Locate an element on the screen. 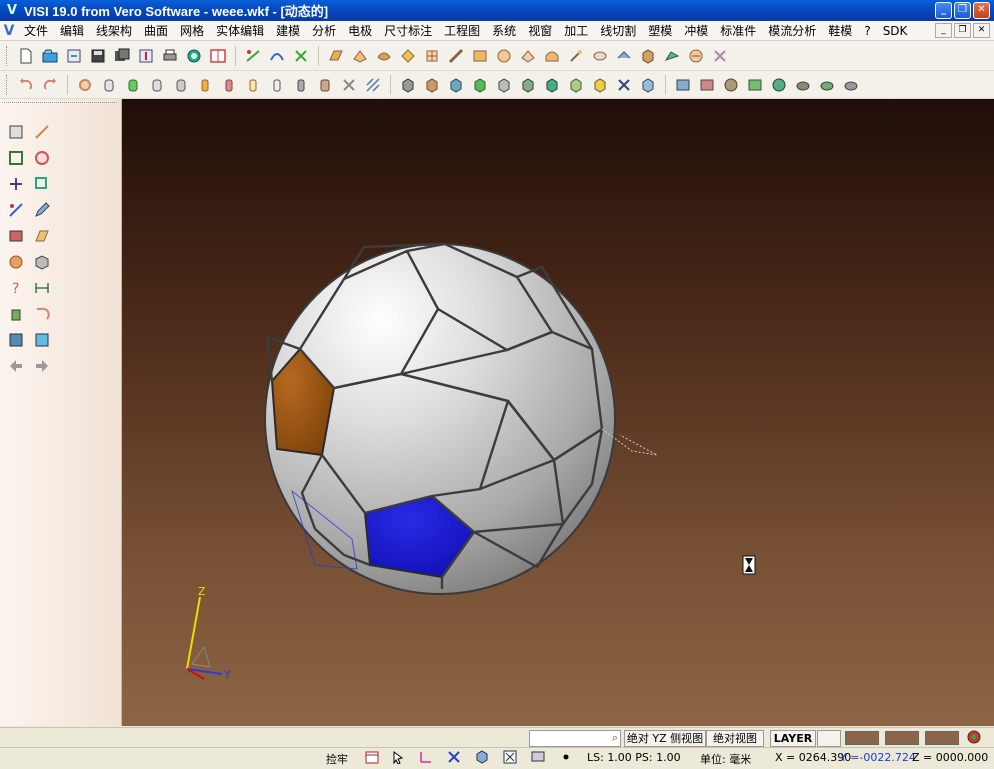 The height and width of the screenshot is (769, 994). layer-icon is located at coordinates (16, 236).